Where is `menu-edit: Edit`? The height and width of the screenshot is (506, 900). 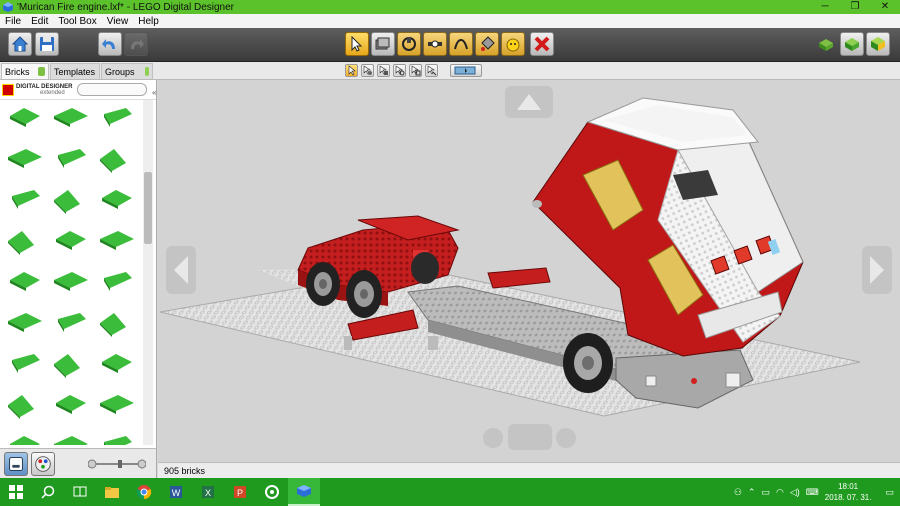 menu-edit: Edit is located at coordinates (39, 21).